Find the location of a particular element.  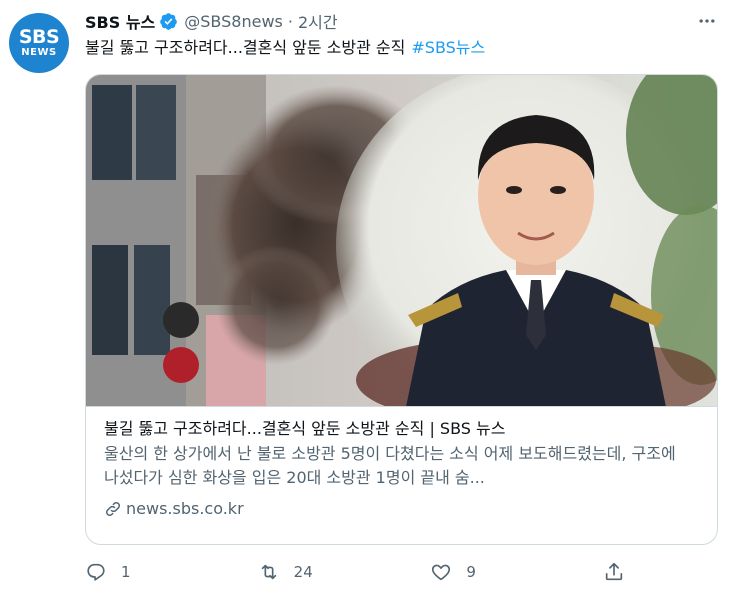

tweet-text: 불길 뚫고 구조하려다...결혼식 앞둔 소방관 순직 #SBS뉴스 is located at coordinates (285, 48).